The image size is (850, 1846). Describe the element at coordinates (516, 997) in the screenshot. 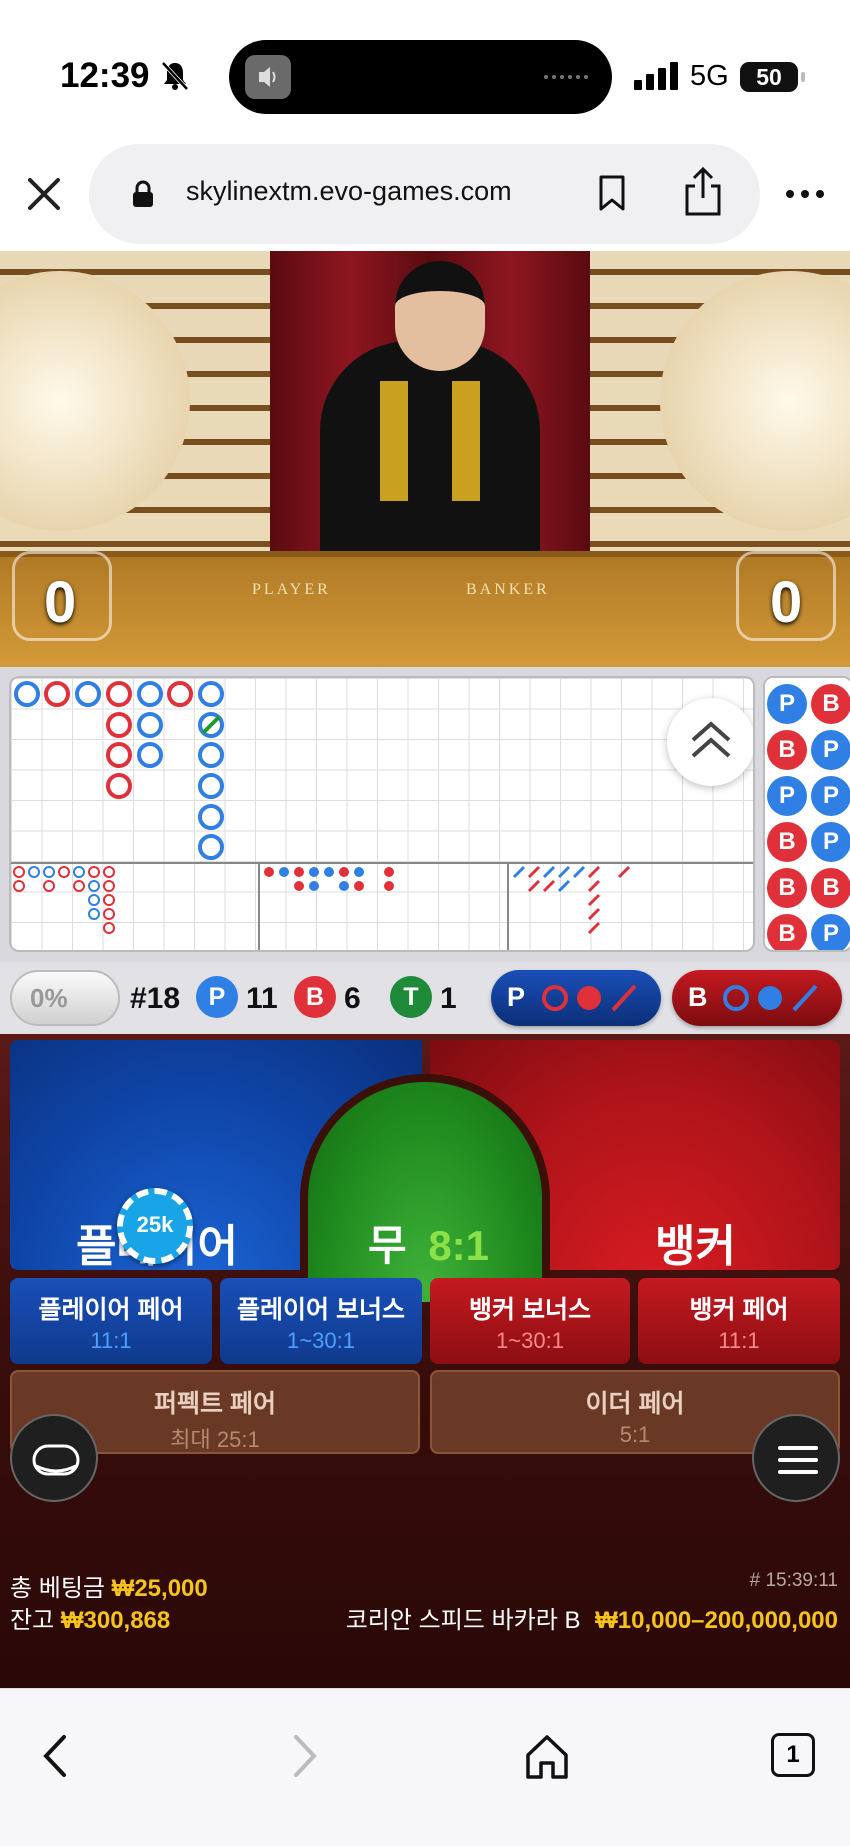

I see `player-predict-label: P` at that location.